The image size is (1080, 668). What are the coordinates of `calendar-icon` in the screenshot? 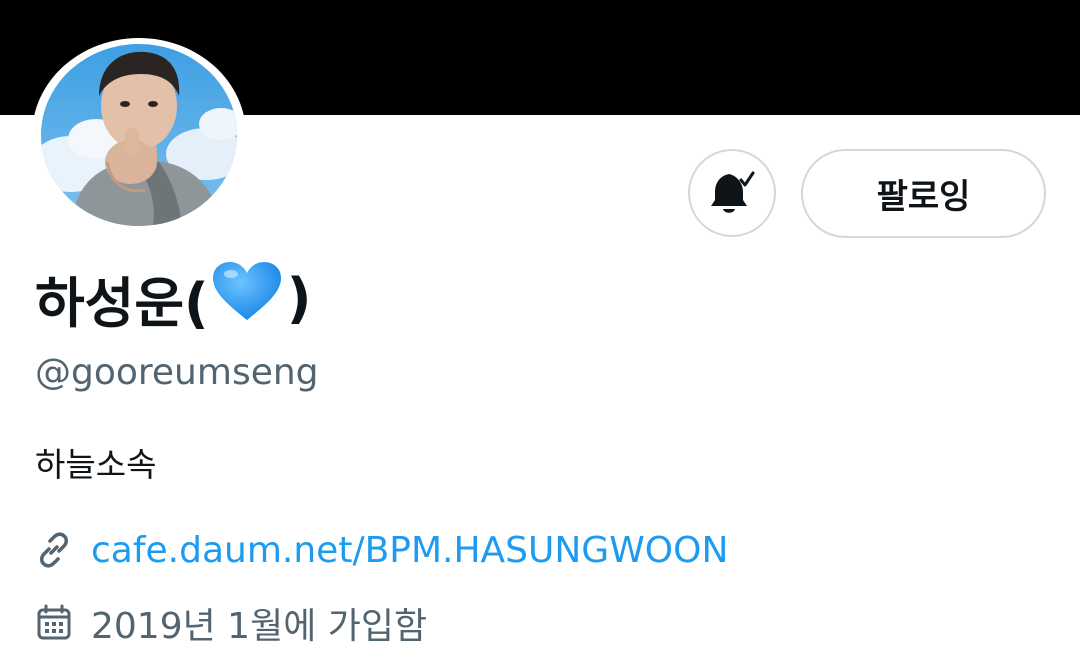 It's located at (54, 623).